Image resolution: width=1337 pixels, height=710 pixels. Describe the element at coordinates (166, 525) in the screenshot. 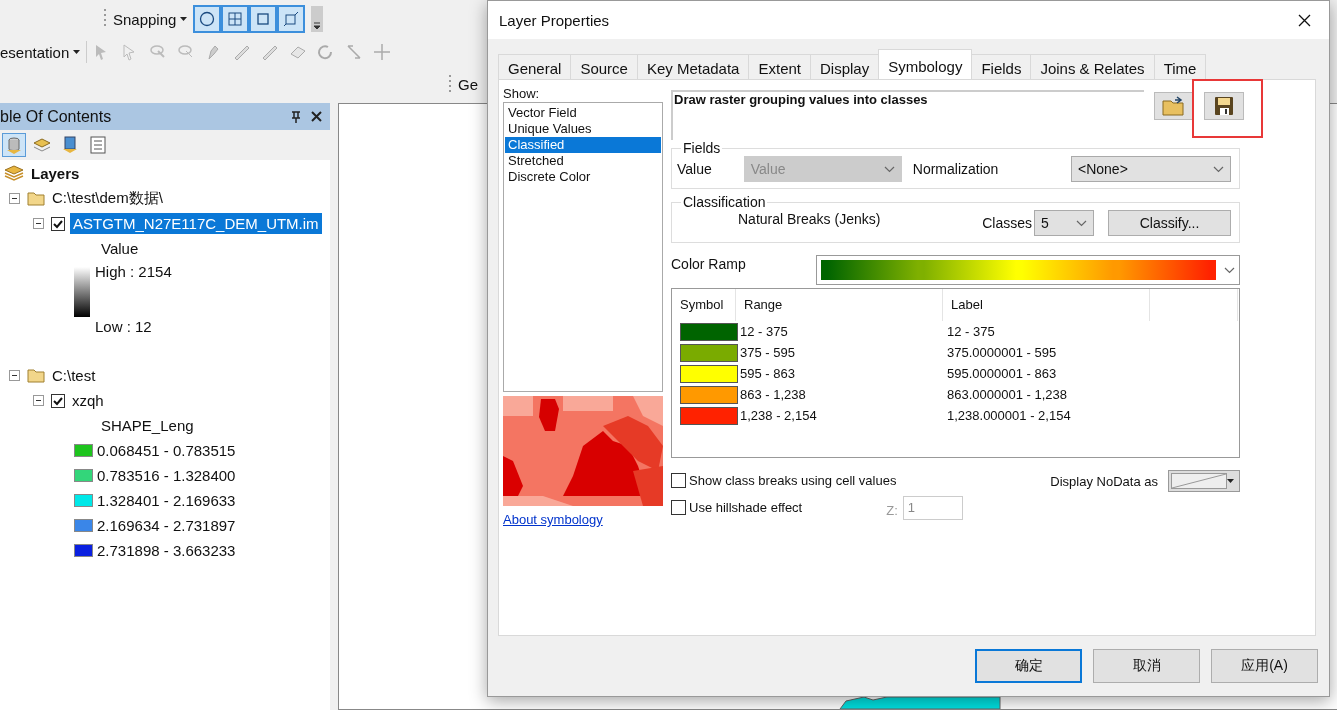

I see `legend-label: 2.169634 - 2.731897` at that location.